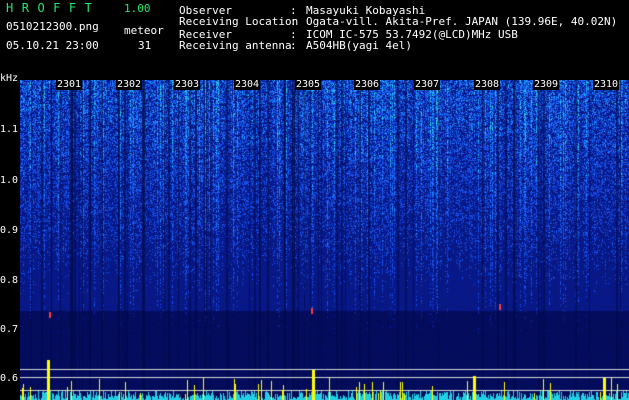  Describe the element at coordinates (247, 84) in the screenshot. I see `x-tick-label: 2304` at that location.